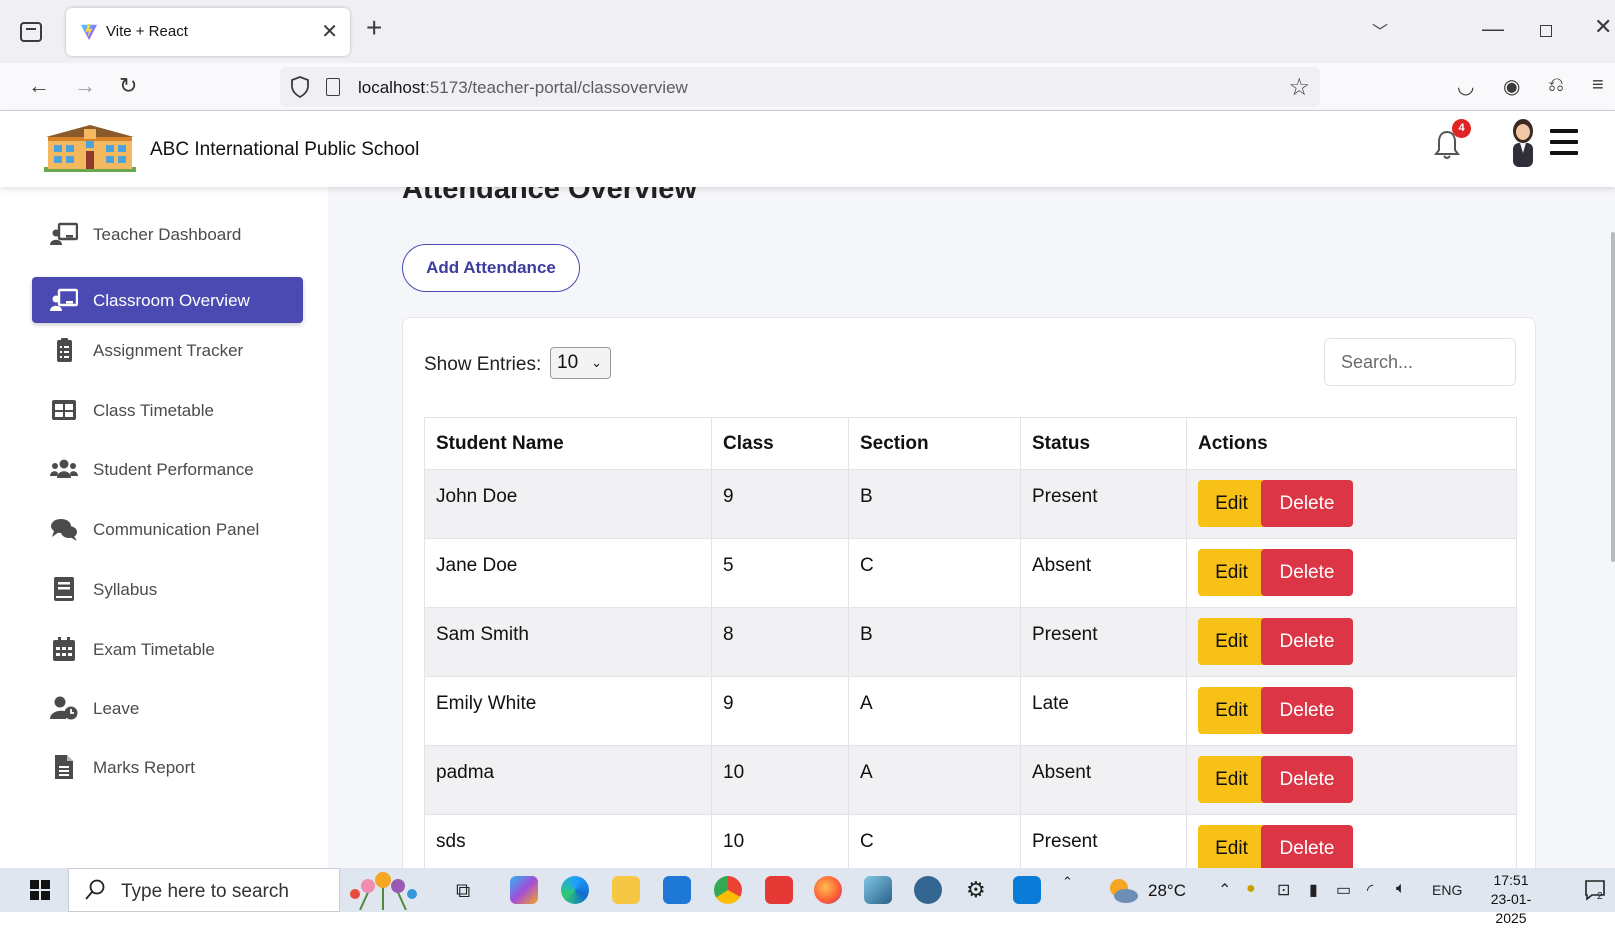  Describe the element at coordinates (491, 268) in the screenshot. I see `add-attendance-button: Add Attendance` at that location.